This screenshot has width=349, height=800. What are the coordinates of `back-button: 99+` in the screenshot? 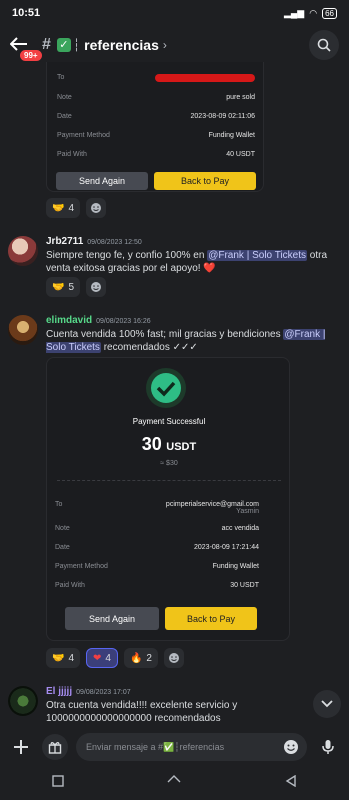 It's located at (26, 48).